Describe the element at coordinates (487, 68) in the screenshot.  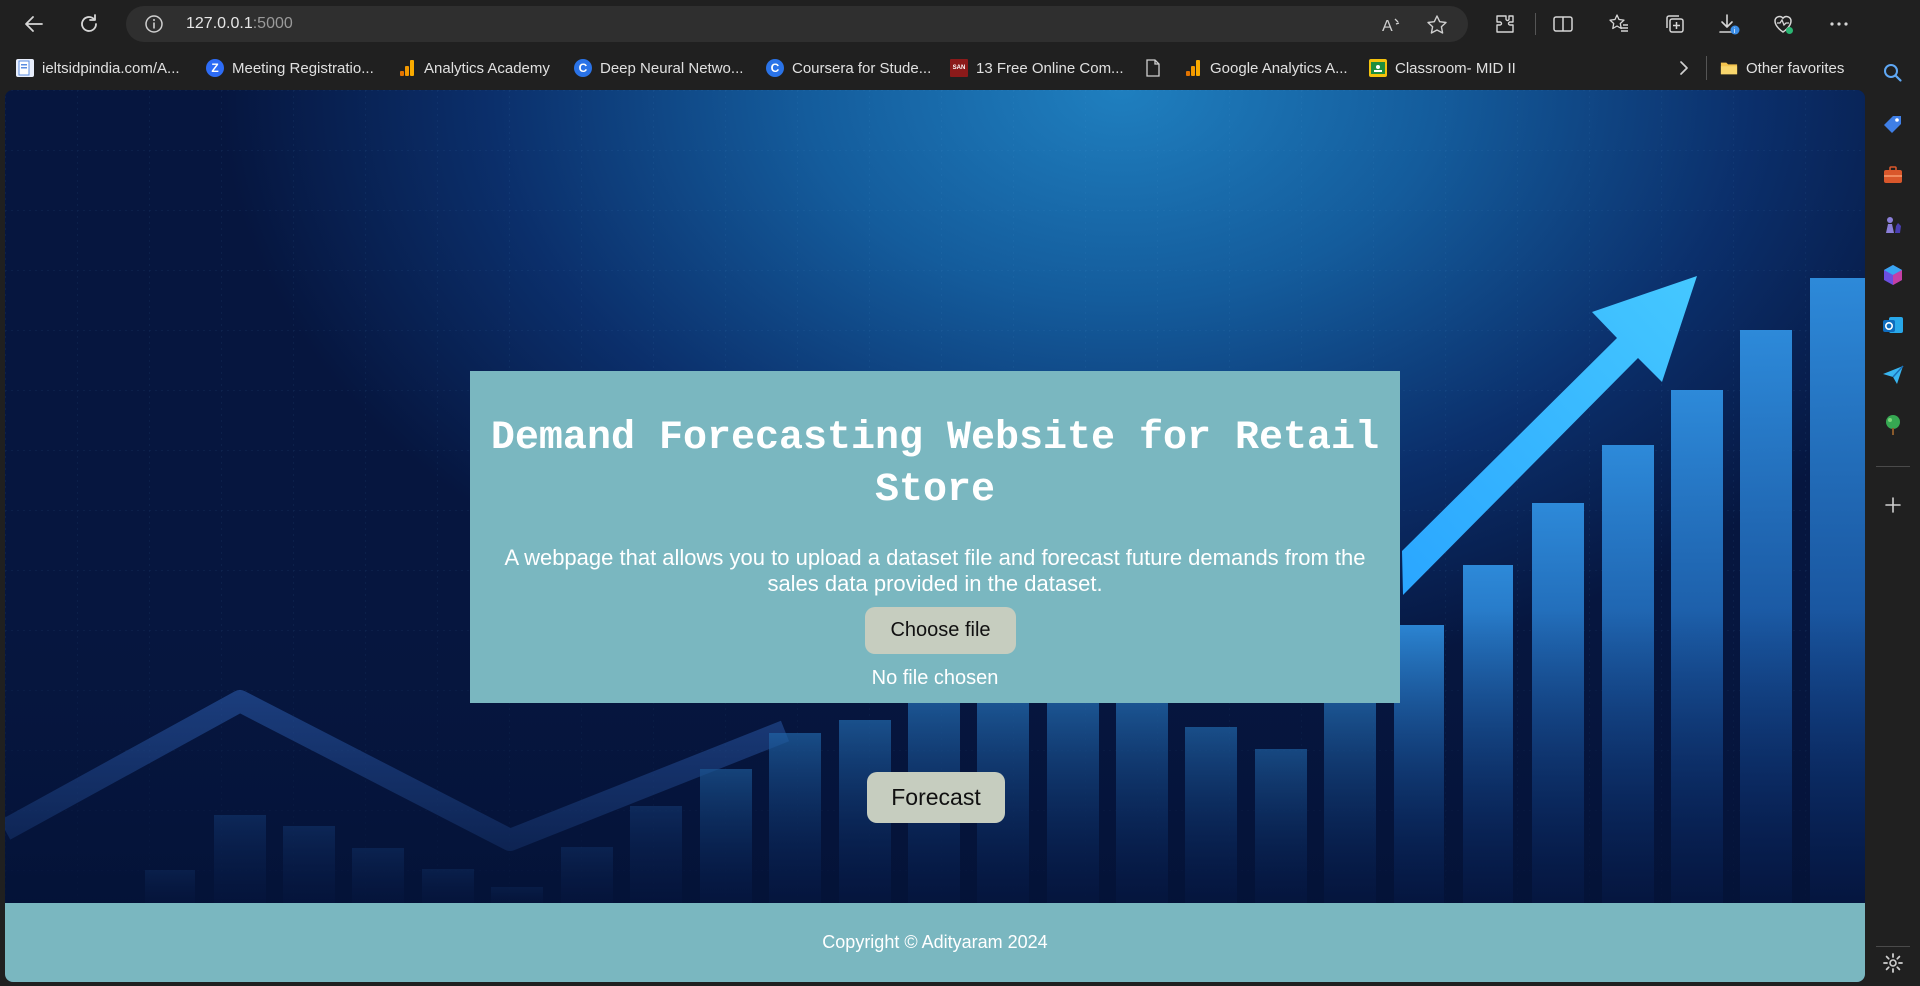
I see `bookmark-label: Analytics Academy` at that location.